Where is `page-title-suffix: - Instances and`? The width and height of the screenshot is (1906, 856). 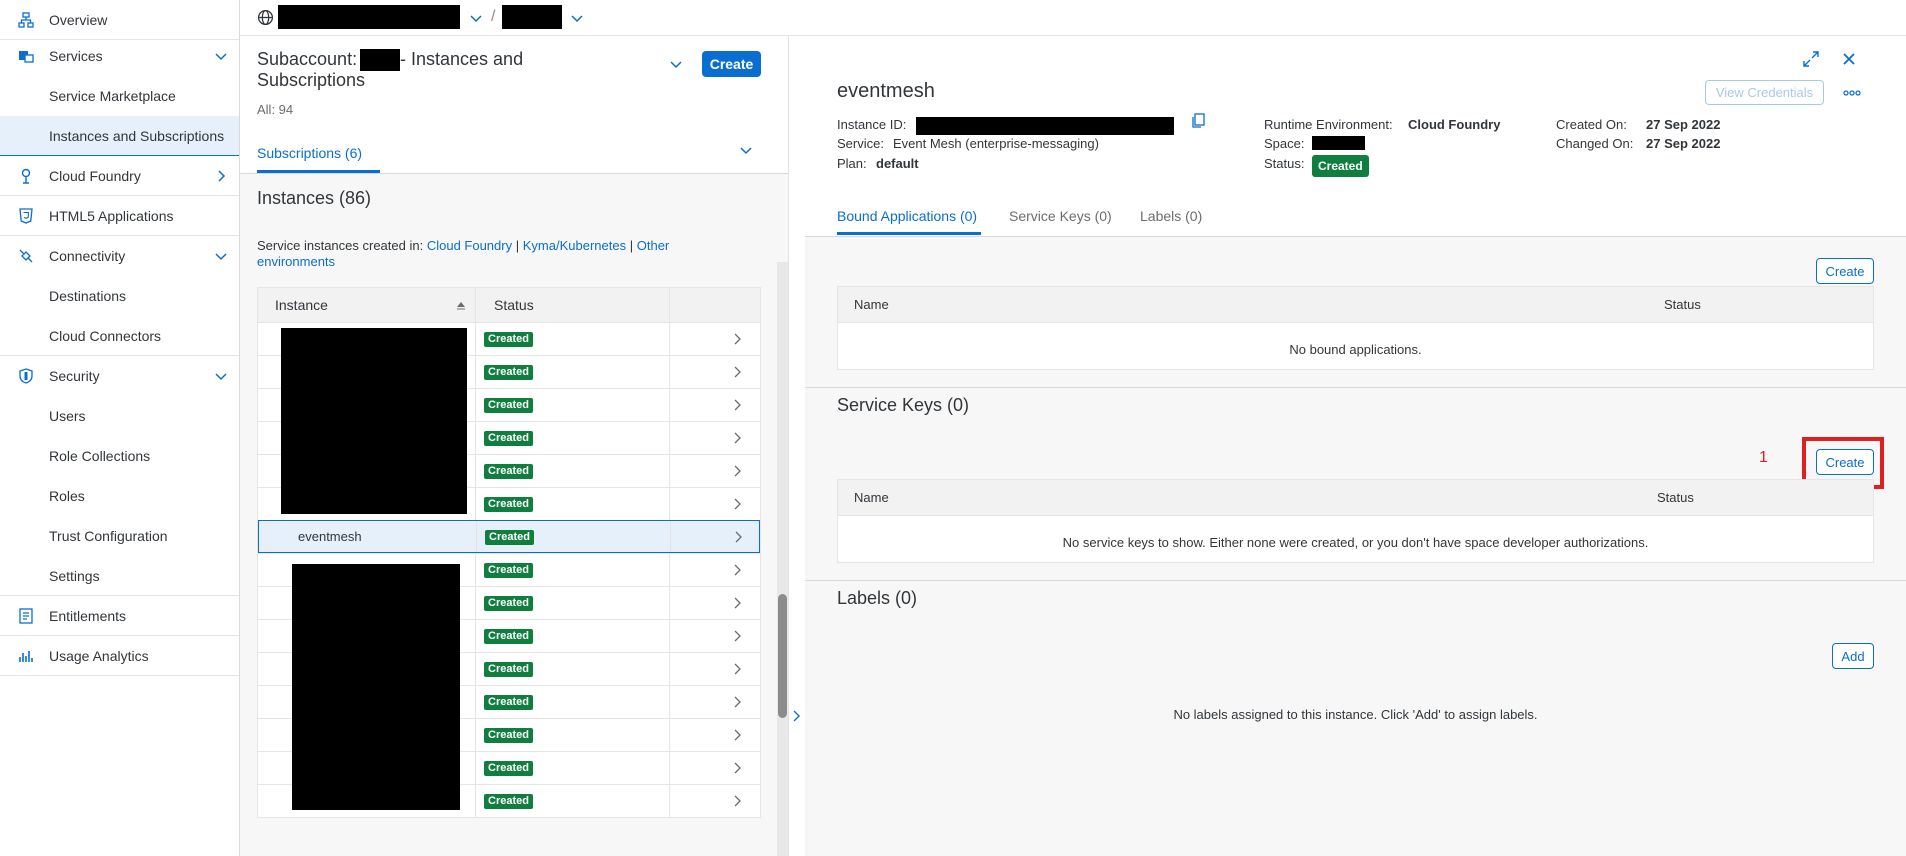 page-title-suffix: - Instances and is located at coordinates (462, 59).